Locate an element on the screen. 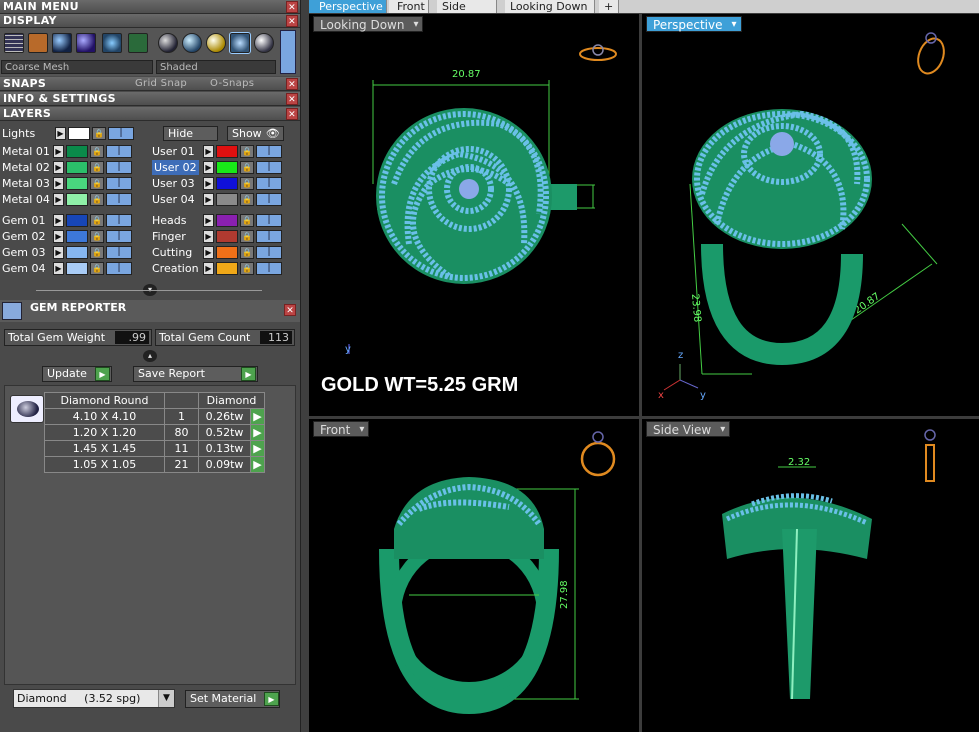  layer-row-gem-01: Gem 01 ▶ 🔒 | is located at coordinates (70, 220).